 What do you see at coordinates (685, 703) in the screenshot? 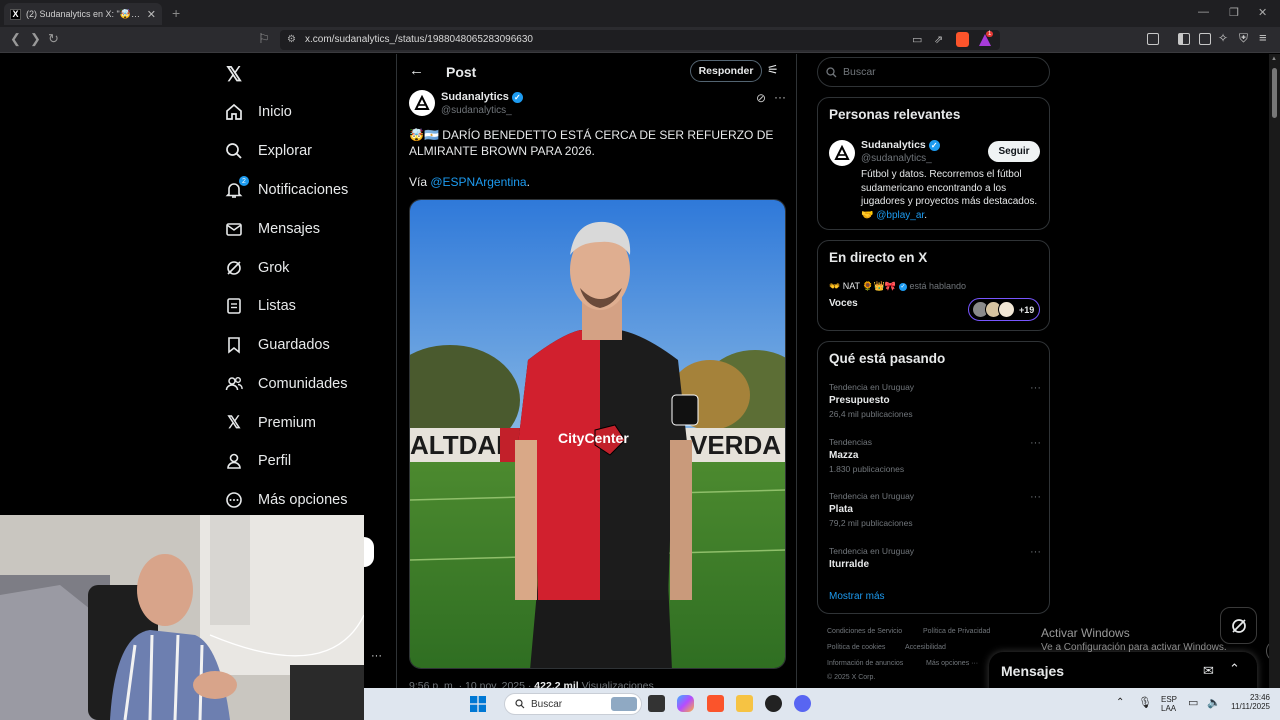
I see `copilot-icon` at bounding box center [685, 703].